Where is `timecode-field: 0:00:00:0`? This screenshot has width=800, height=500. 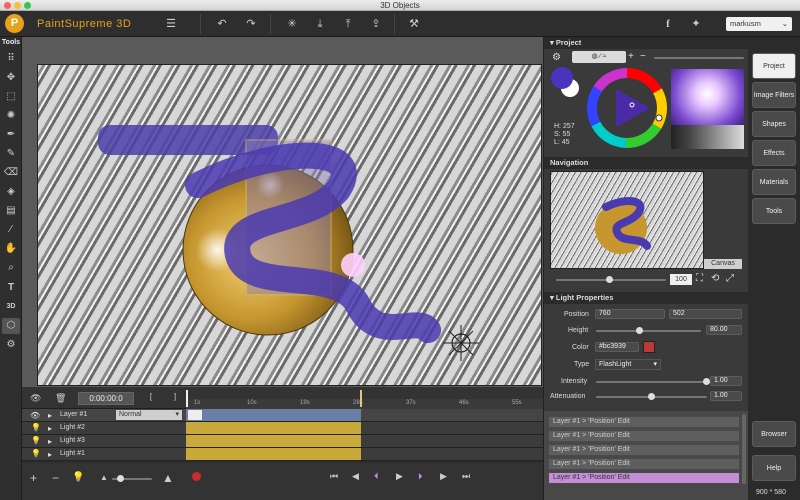 timecode-field: 0:00:00:0 is located at coordinates (106, 398).